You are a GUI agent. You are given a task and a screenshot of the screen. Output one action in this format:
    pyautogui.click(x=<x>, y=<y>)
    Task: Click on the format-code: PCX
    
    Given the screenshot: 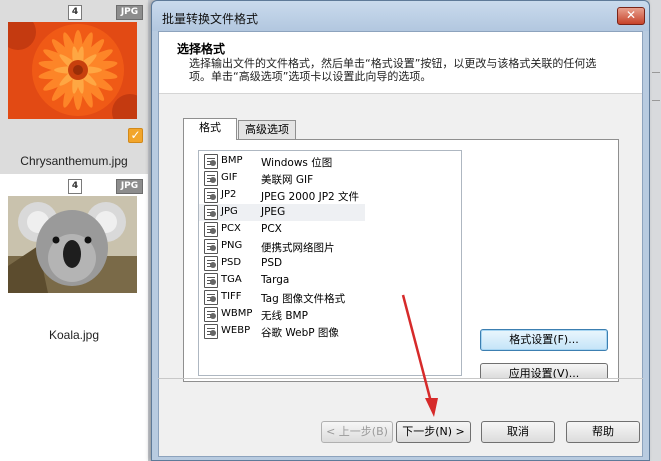 What is the action you would take?
    pyautogui.click(x=231, y=228)
    